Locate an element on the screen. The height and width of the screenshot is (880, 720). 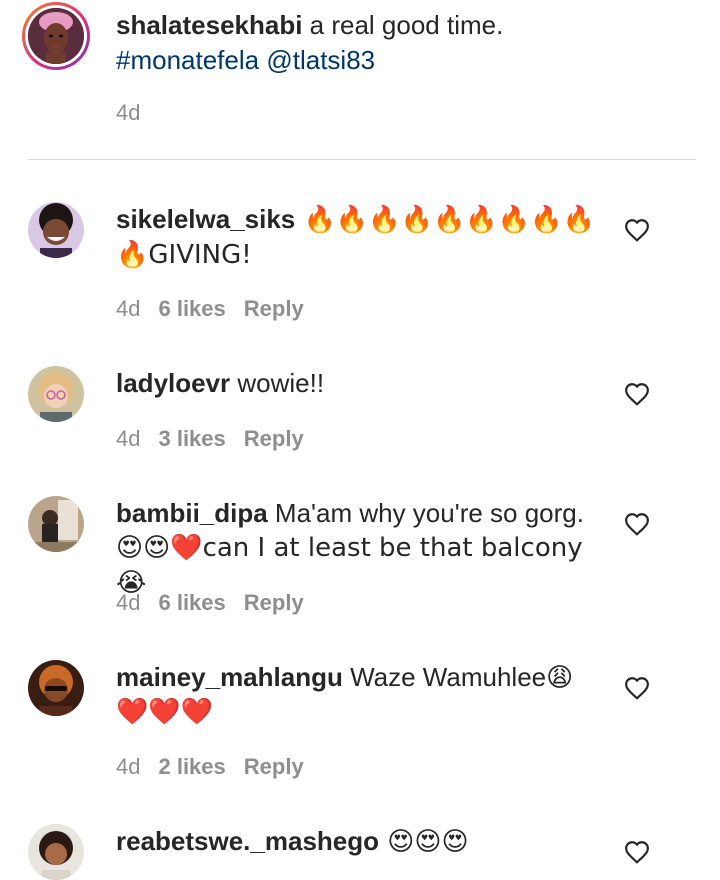
caption-avatar-image is located at coordinates (56, 36).